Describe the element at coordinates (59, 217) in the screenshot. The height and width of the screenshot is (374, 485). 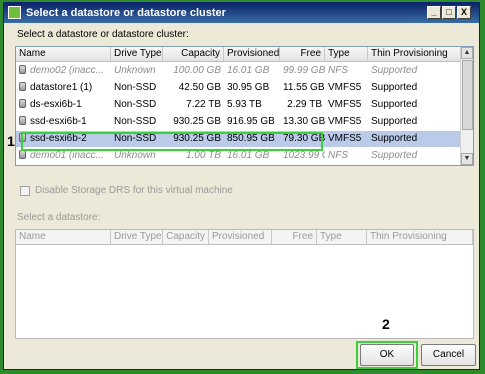
I see `select-datastore-label: Select a datastore:` at that location.